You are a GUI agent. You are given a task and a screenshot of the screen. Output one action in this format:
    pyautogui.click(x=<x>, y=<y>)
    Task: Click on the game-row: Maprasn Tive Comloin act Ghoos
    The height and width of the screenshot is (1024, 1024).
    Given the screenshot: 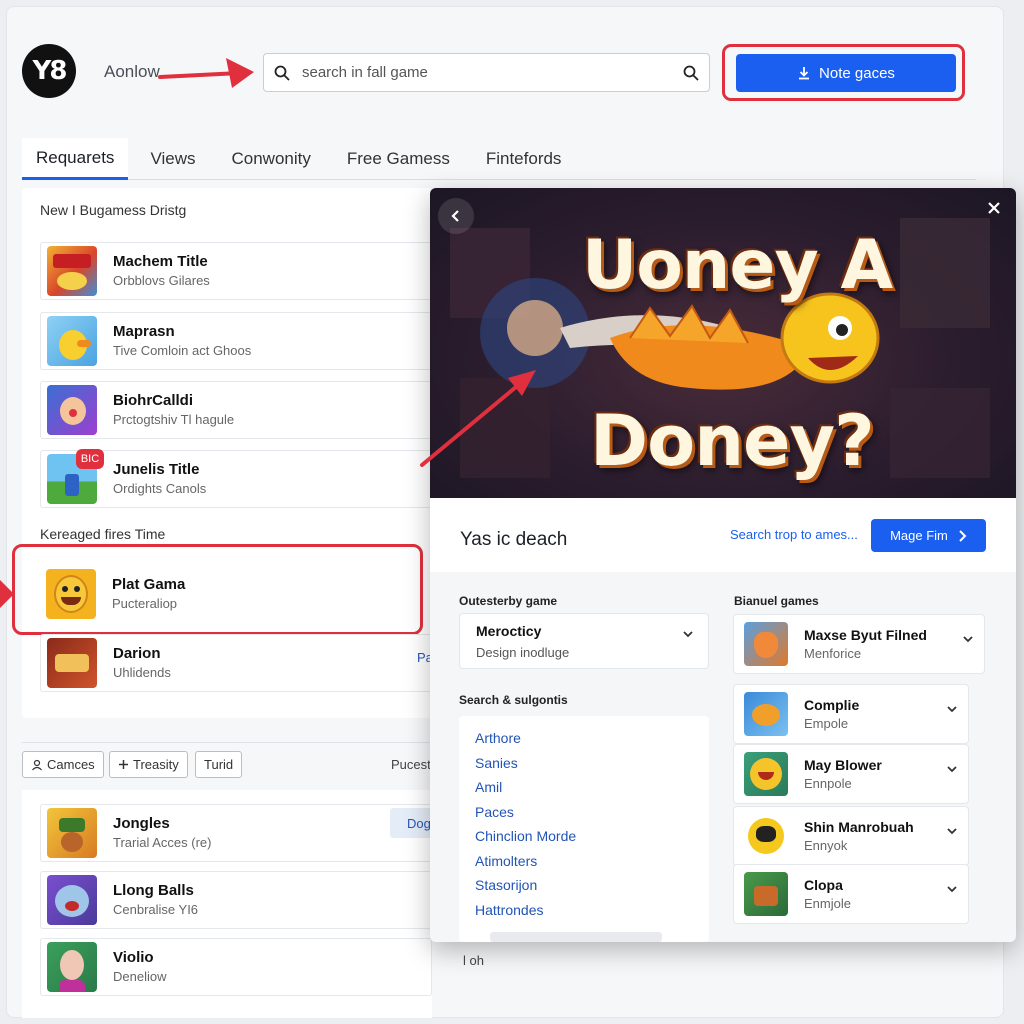 What is the action you would take?
    pyautogui.click(x=236, y=341)
    